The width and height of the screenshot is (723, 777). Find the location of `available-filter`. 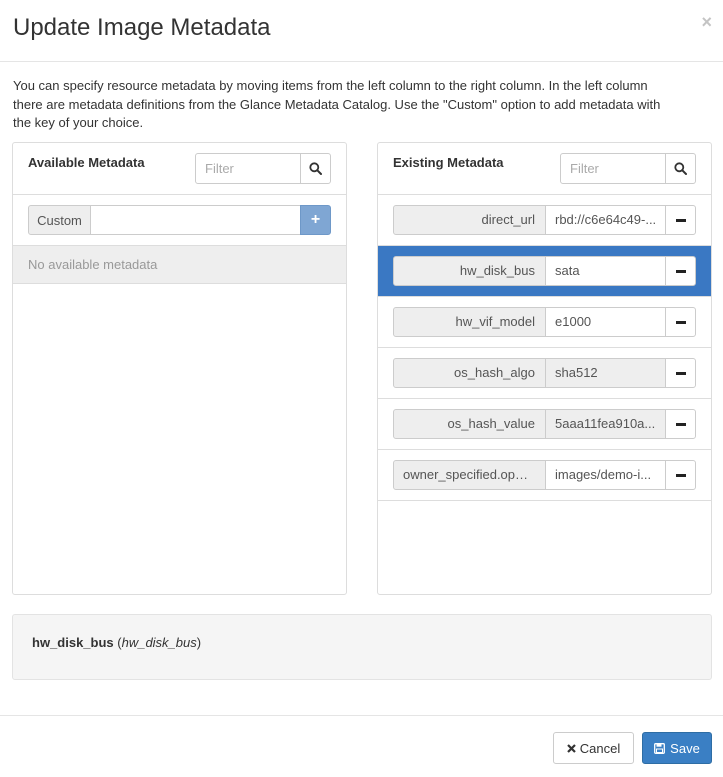

available-filter is located at coordinates (263, 168).